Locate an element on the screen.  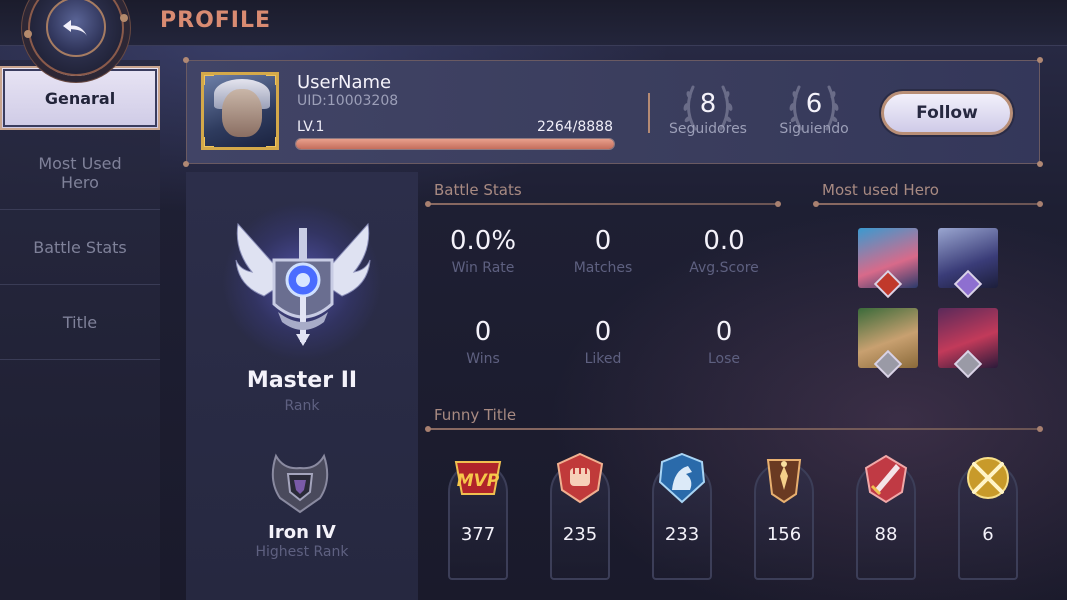
follow-button: Follow is located at coordinates (947, 113).